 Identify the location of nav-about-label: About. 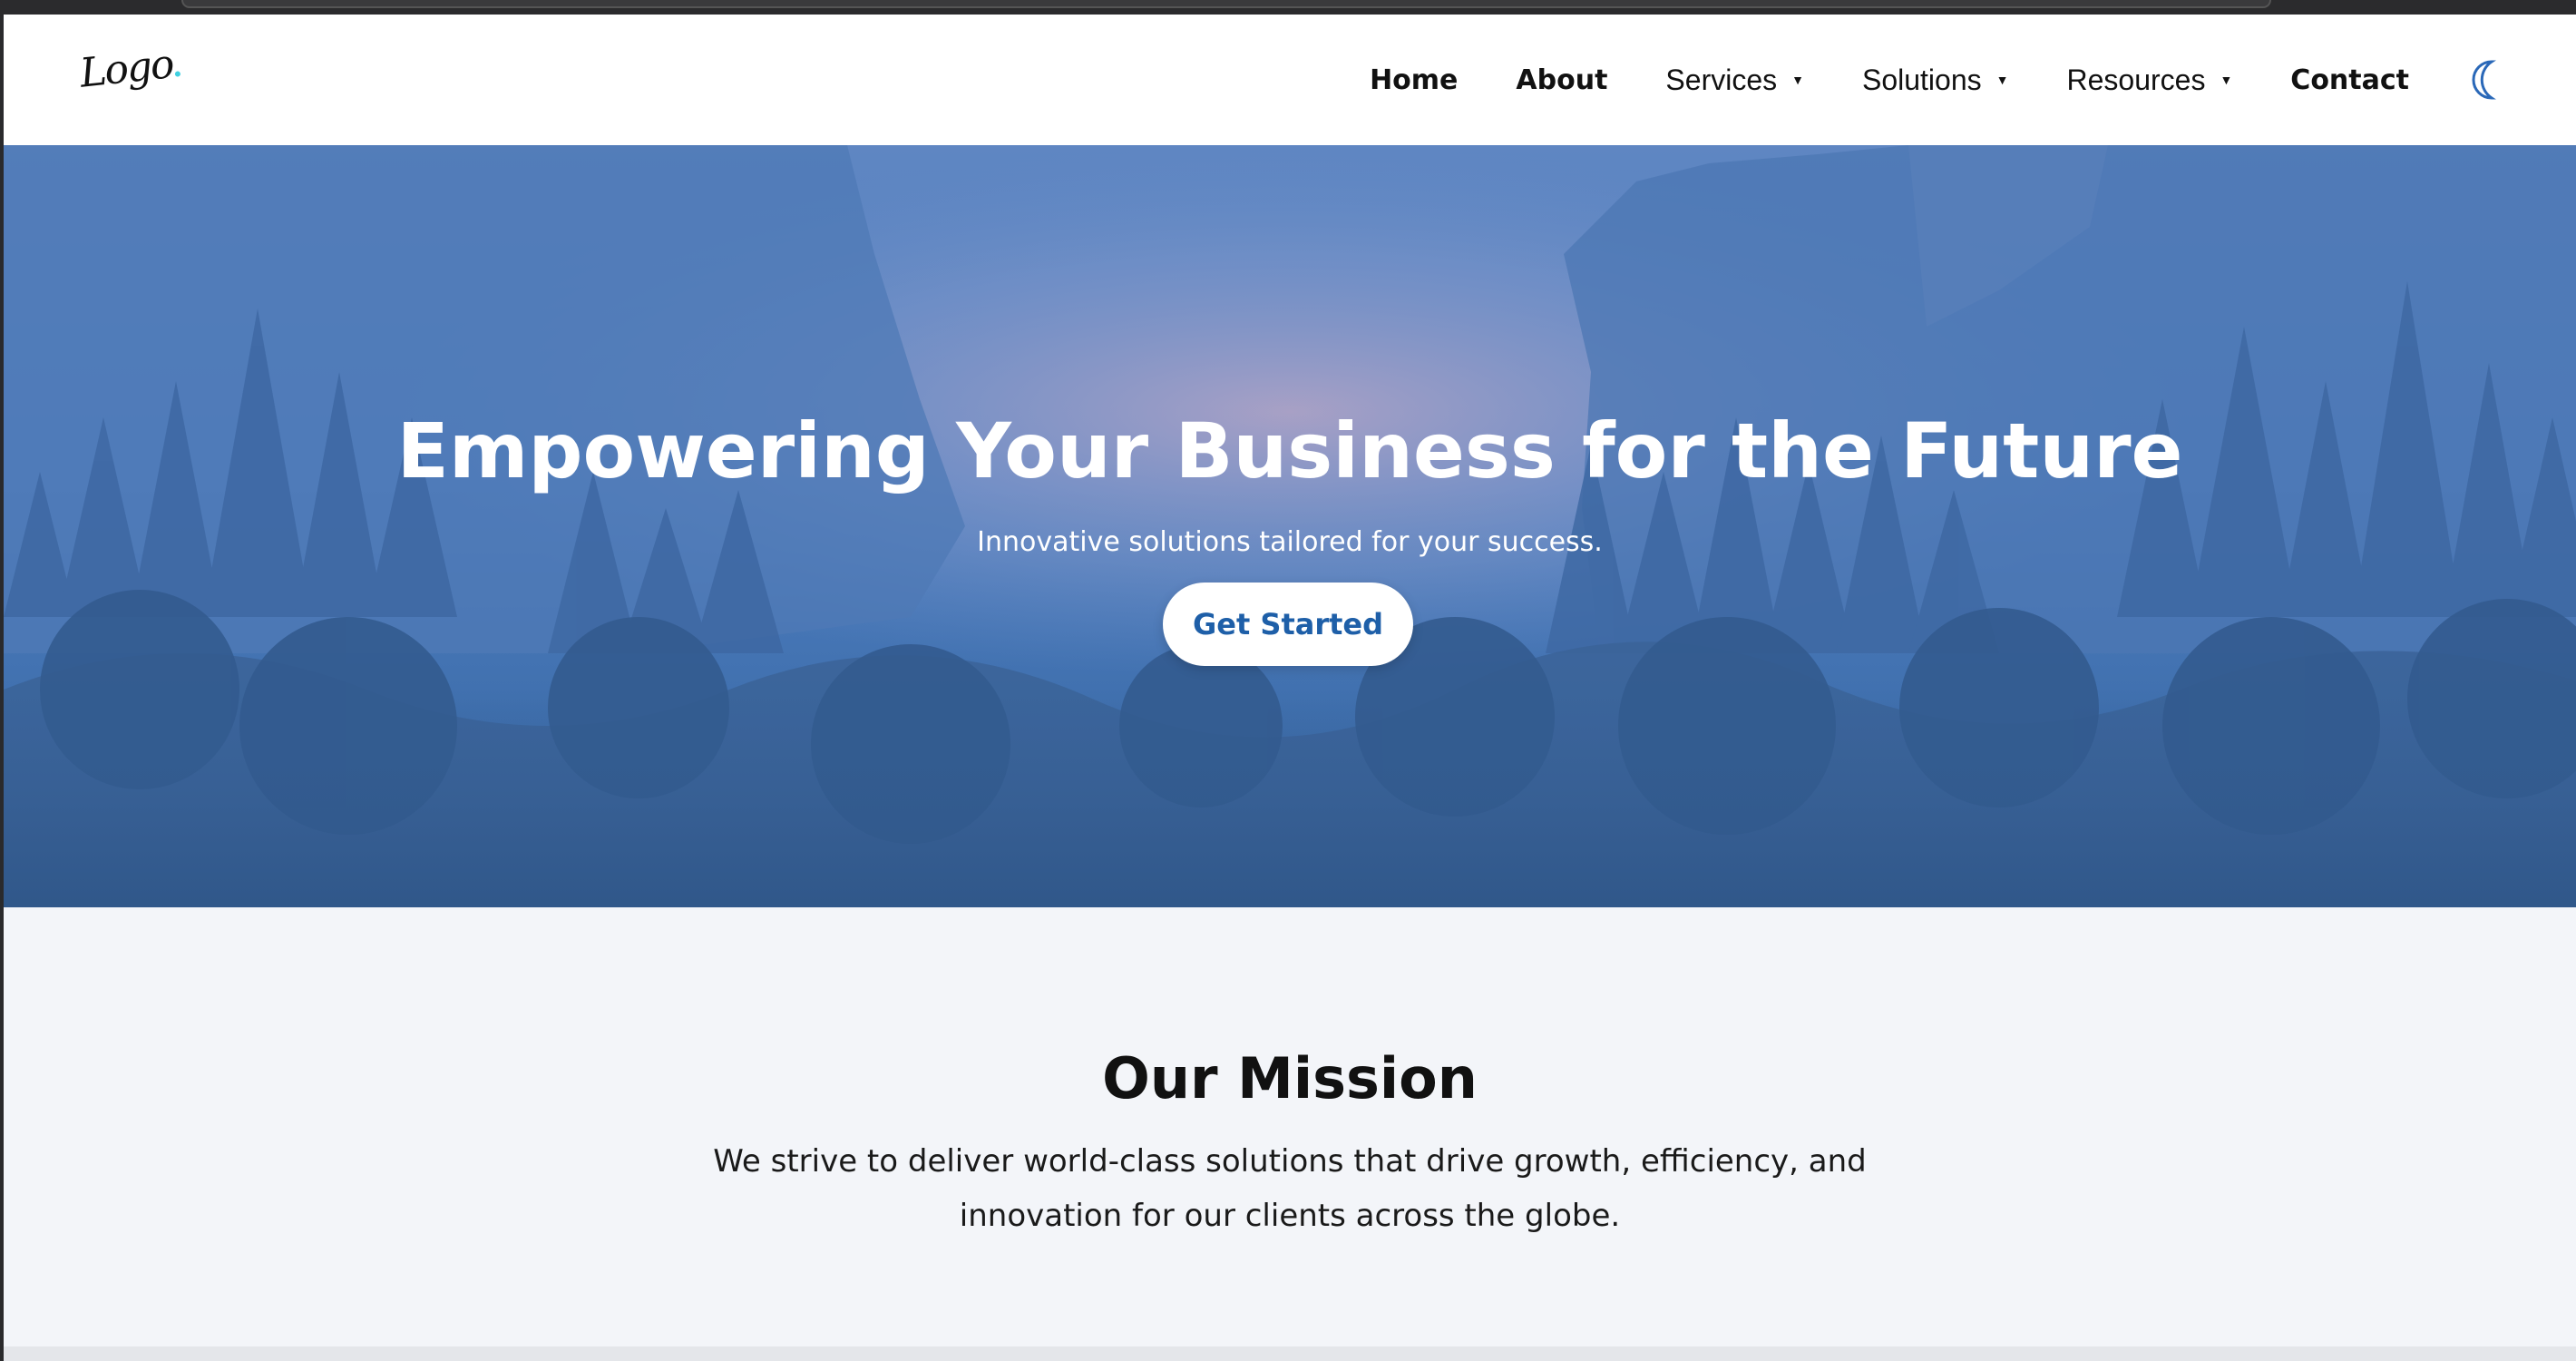
(1562, 80).